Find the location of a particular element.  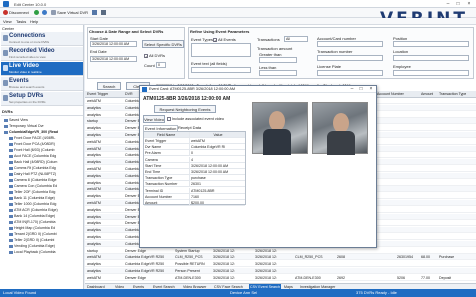

tree-label: ColumbiaEdgeVR_300 (Read is located at coordinates (34, 132).